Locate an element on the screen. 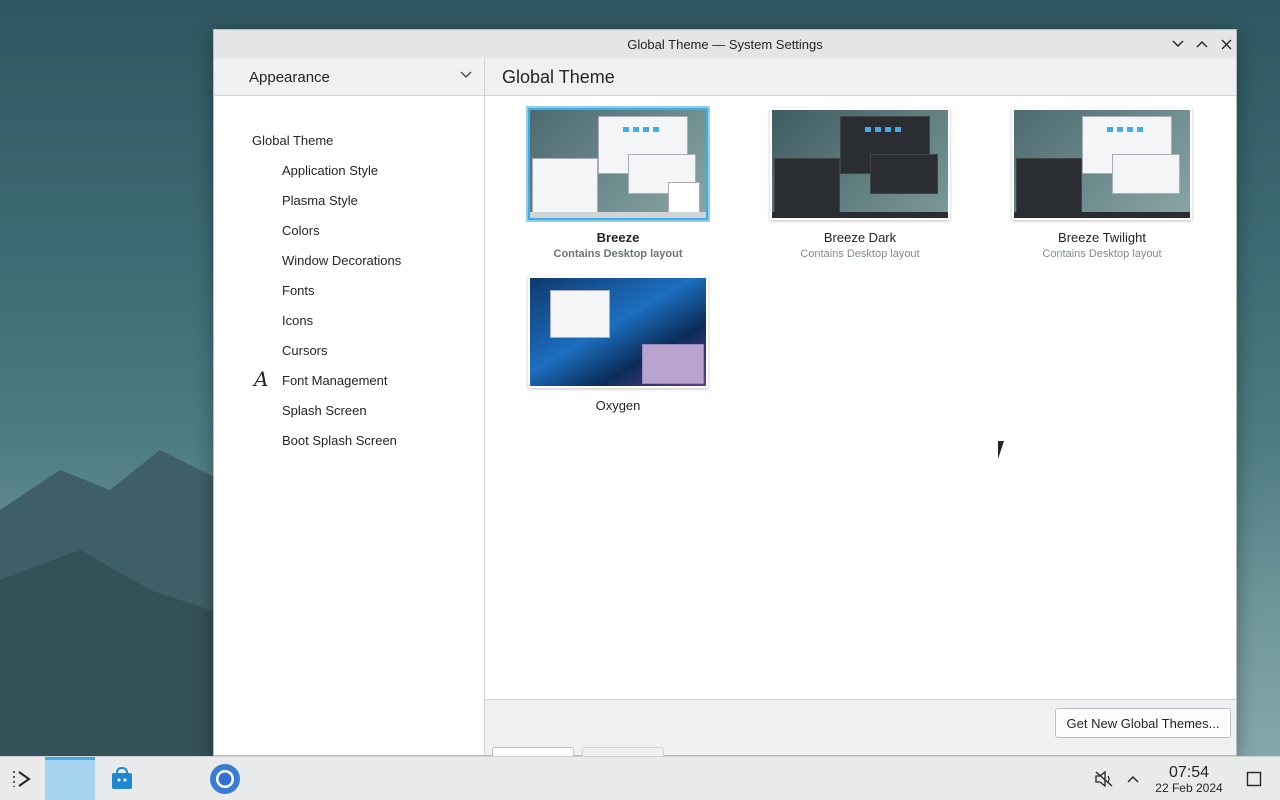 The image size is (1280, 800). sidebar-category-header: Appearance is located at coordinates (349, 77).